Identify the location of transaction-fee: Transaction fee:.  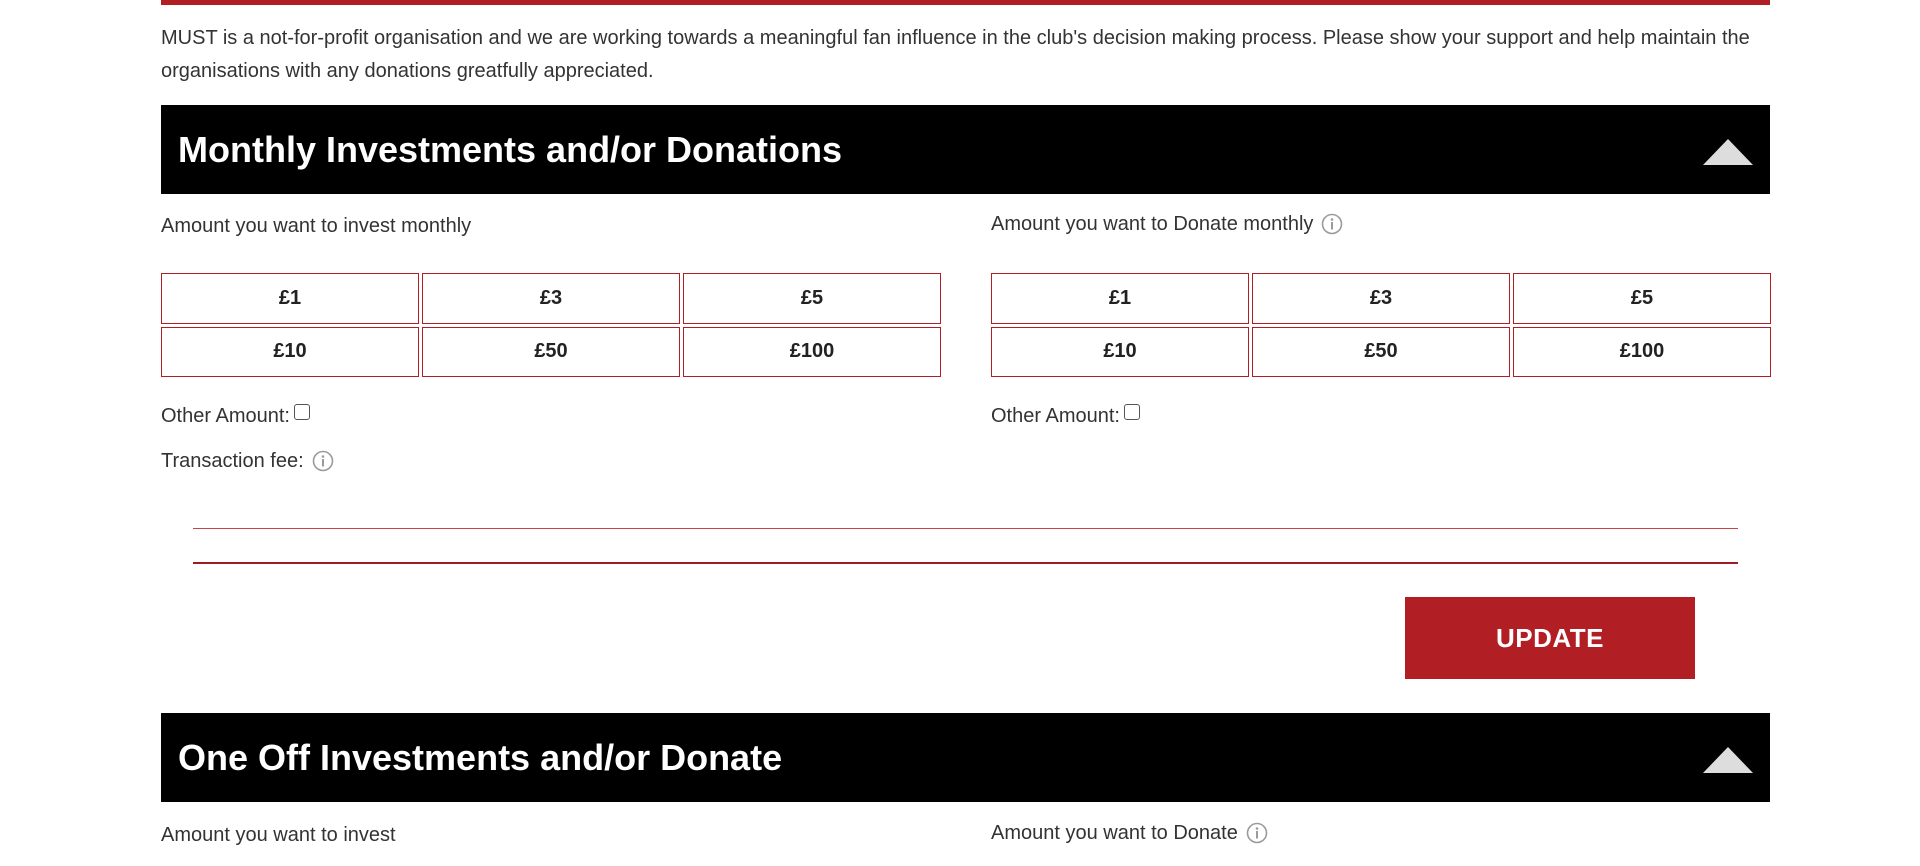
(247, 461).